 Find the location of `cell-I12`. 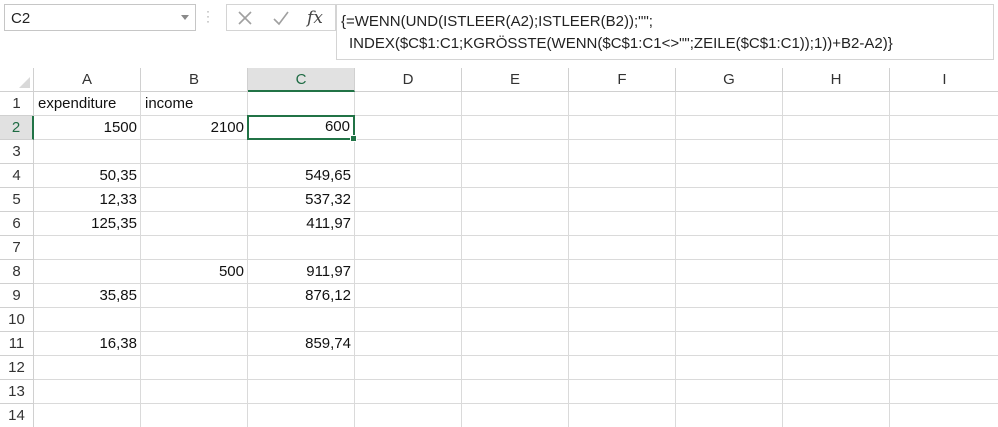

cell-I12 is located at coordinates (944, 368).